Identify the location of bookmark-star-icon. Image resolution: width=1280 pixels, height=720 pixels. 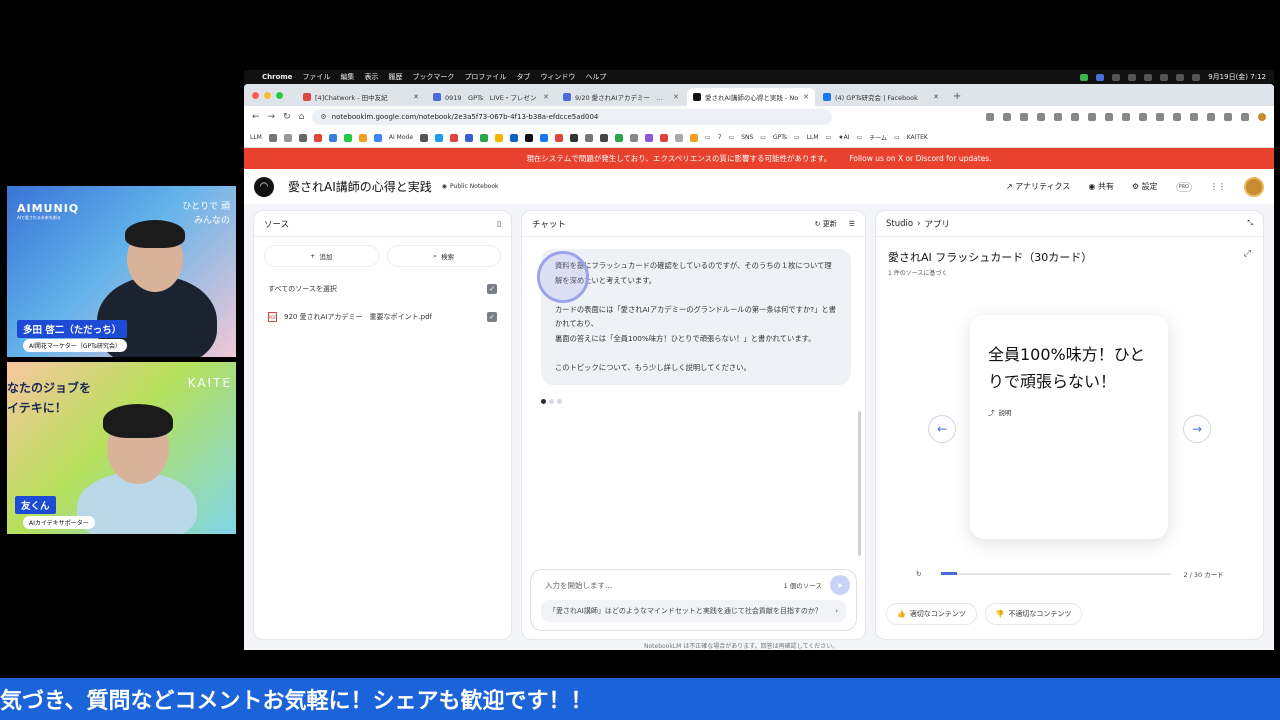
(1024, 117).